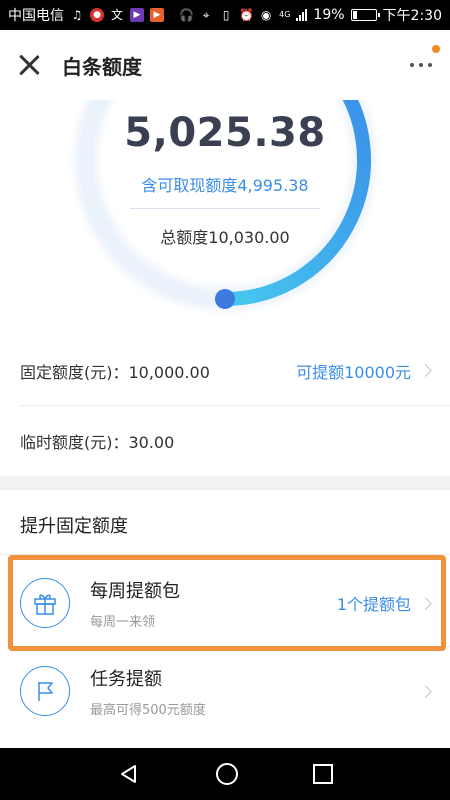  What do you see at coordinates (302, 15) in the screenshot?
I see `signal-icon` at bounding box center [302, 15].